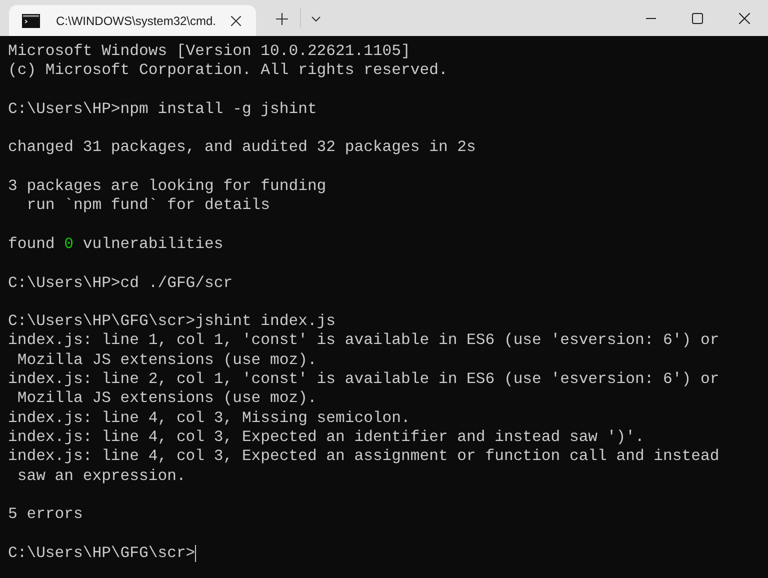 The width and height of the screenshot is (768, 578). I want to click on terminal-line: C:\Users\HP\GFG\scr>jshint index.js, so click(172, 322).